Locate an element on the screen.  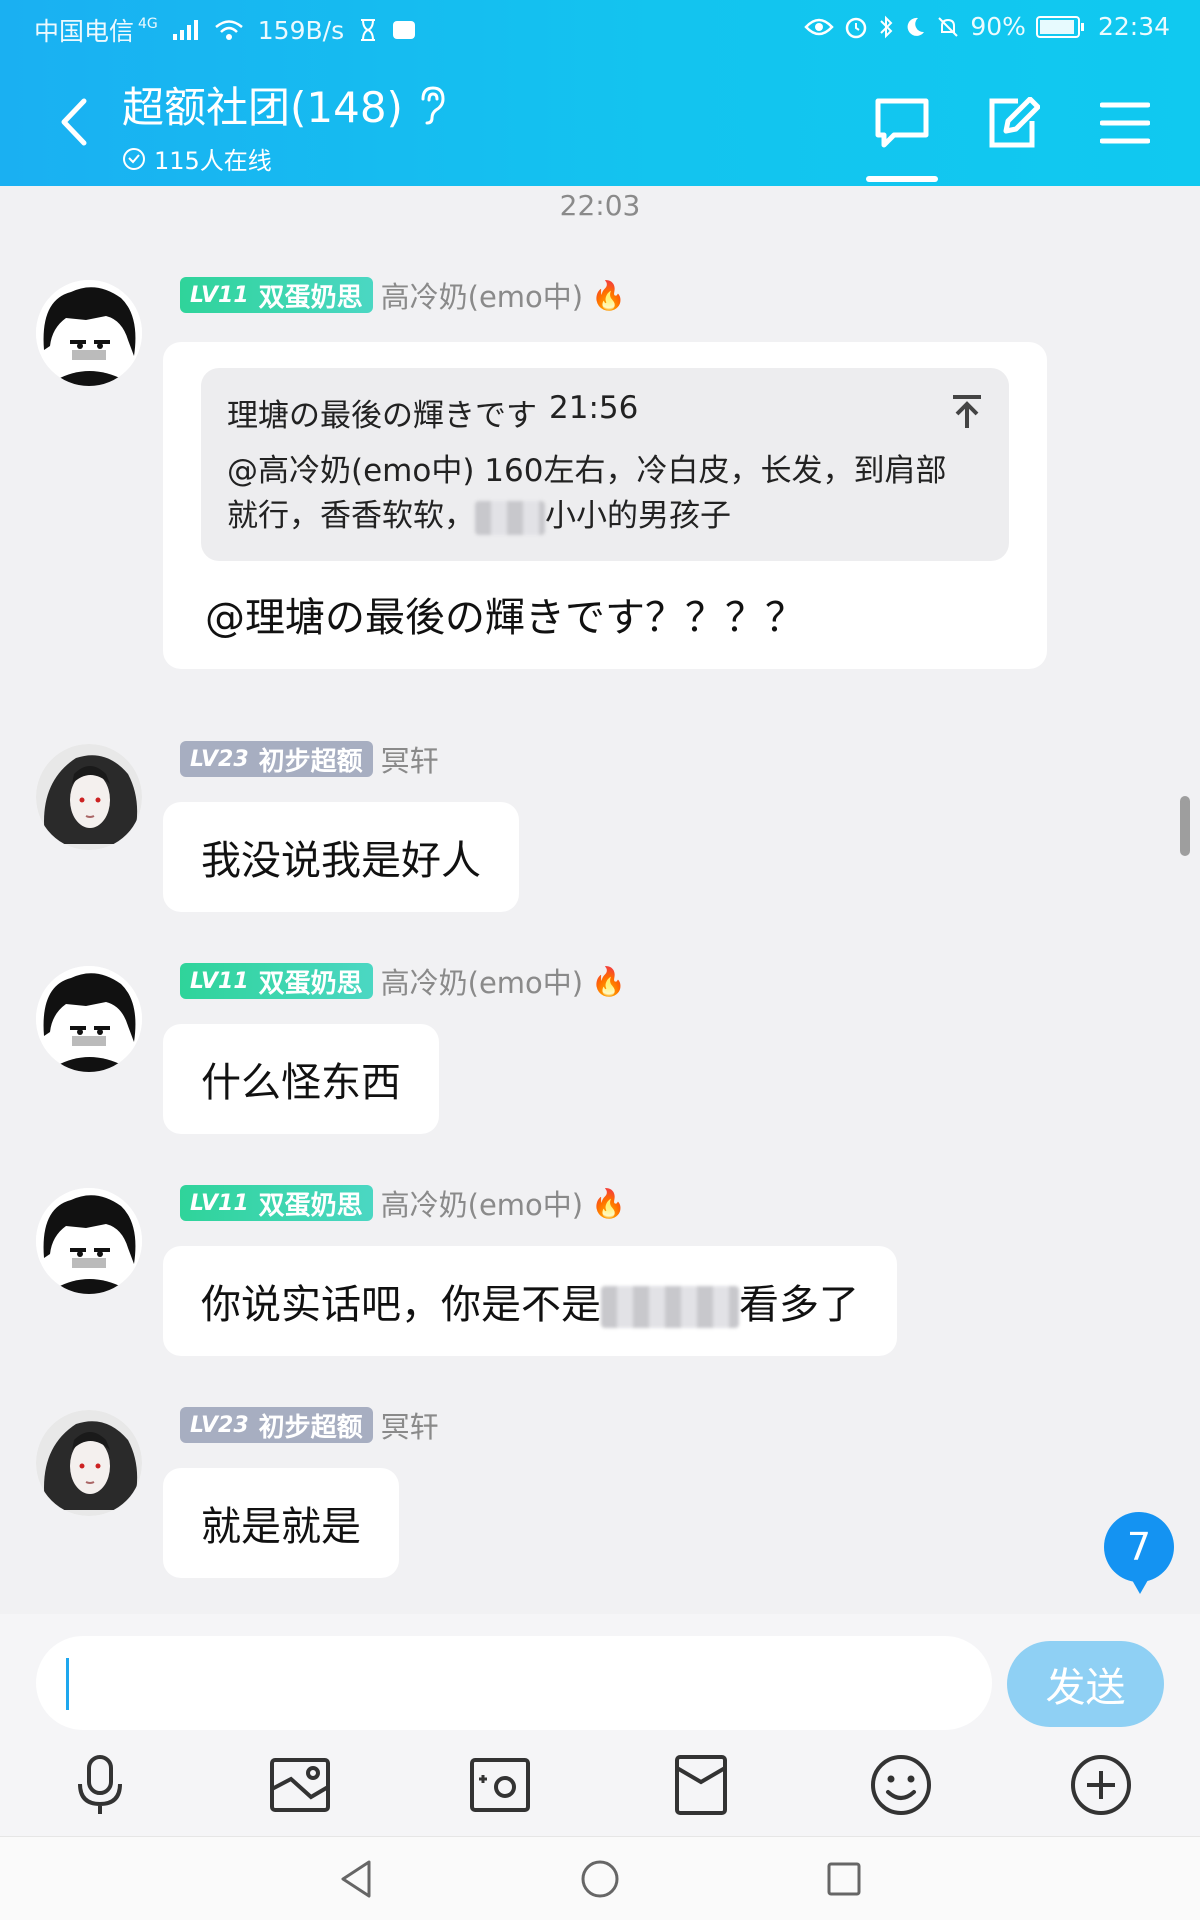
battery-percent: 90% is located at coordinates (998, 26).